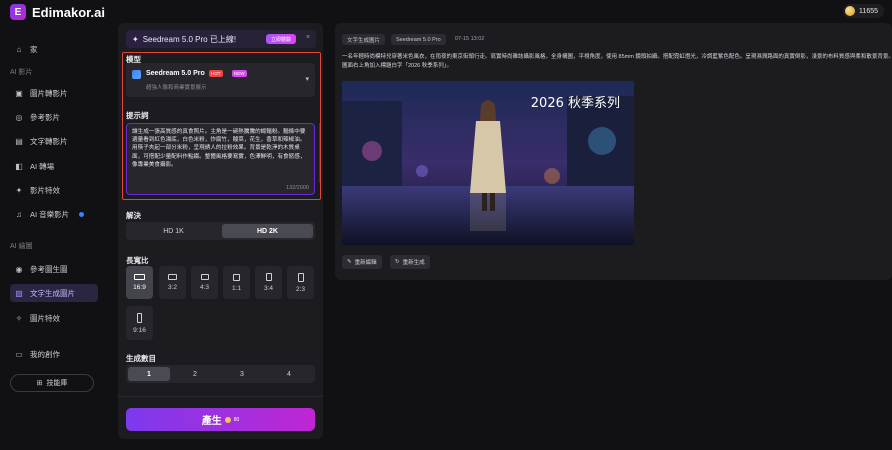 Image resolution: width=892 pixels, height=450 pixels. What do you see at coordinates (242, 374) in the screenshot?
I see `count-option-3: 3` at bounding box center [242, 374].